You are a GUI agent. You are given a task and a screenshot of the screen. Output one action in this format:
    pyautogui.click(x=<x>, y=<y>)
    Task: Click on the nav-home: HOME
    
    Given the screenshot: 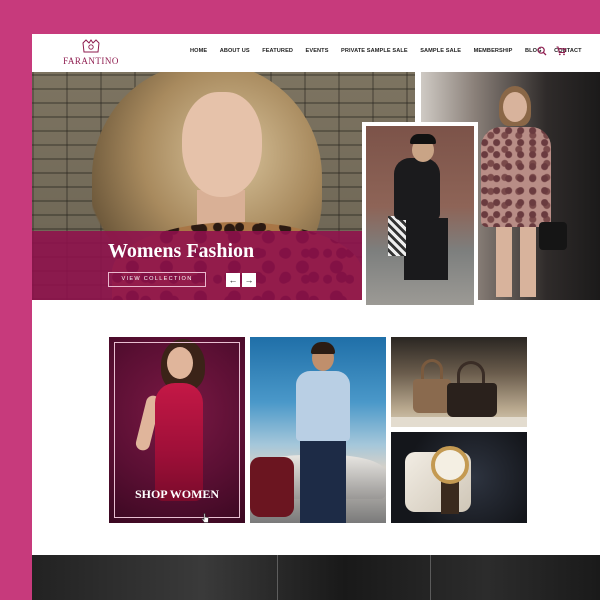 What is the action you would take?
    pyautogui.click(x=198, y=51)
    